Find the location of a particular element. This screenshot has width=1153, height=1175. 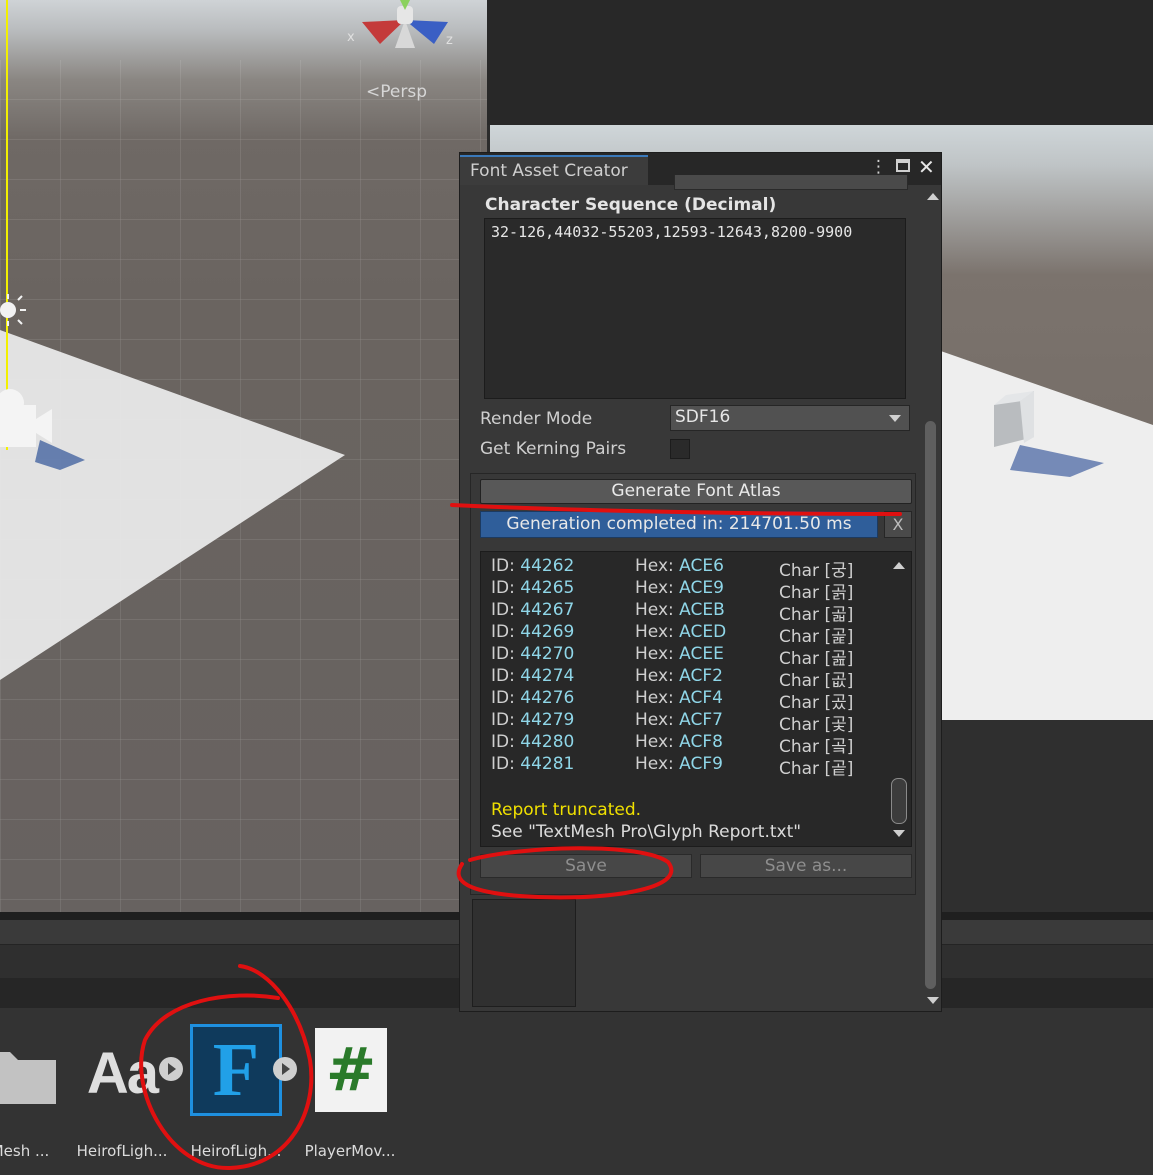

maximize-icon is located at coordinates (903, 165).